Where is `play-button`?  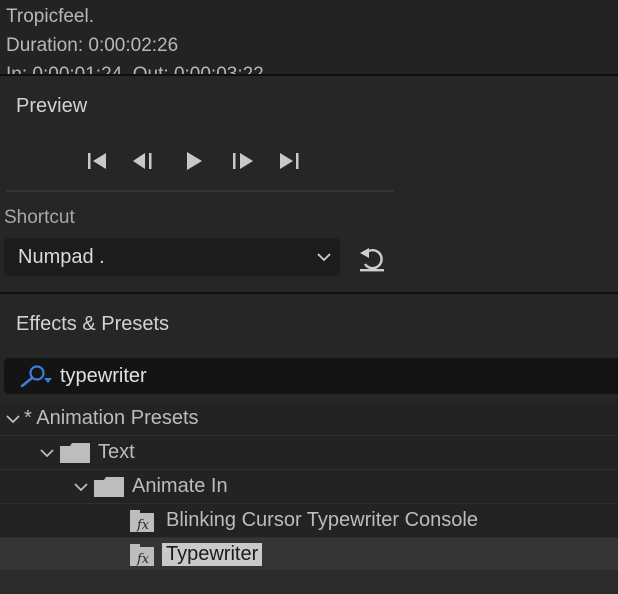 play-button is located at coordinates (194, 161).